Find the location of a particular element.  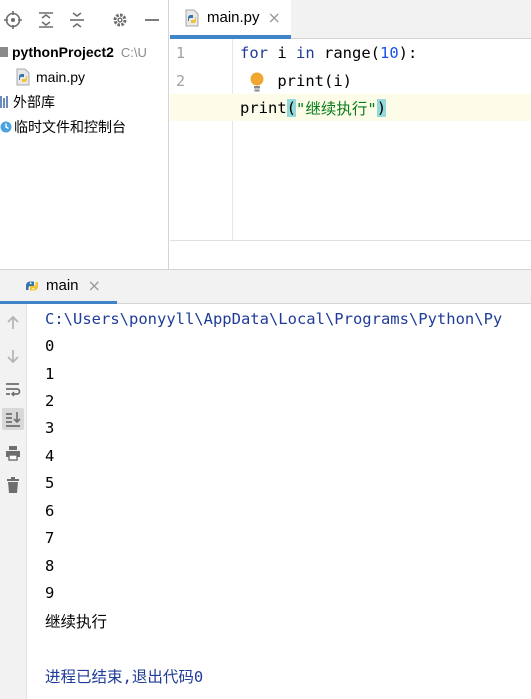

console-message: 继续执行 is located at coordinates (76, 622).